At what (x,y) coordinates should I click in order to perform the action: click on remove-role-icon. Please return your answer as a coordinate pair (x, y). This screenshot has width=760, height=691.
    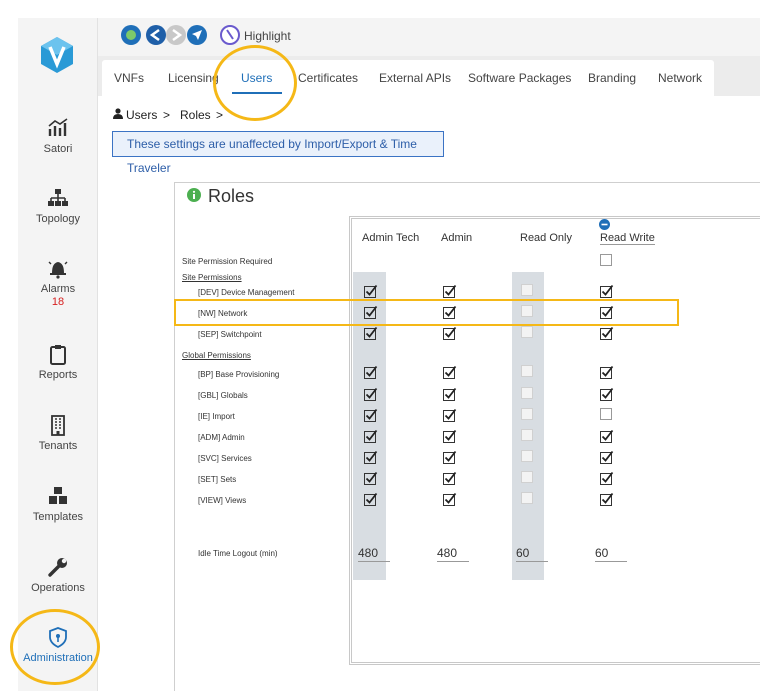
    Looking at the image, I should click on (604, 224).